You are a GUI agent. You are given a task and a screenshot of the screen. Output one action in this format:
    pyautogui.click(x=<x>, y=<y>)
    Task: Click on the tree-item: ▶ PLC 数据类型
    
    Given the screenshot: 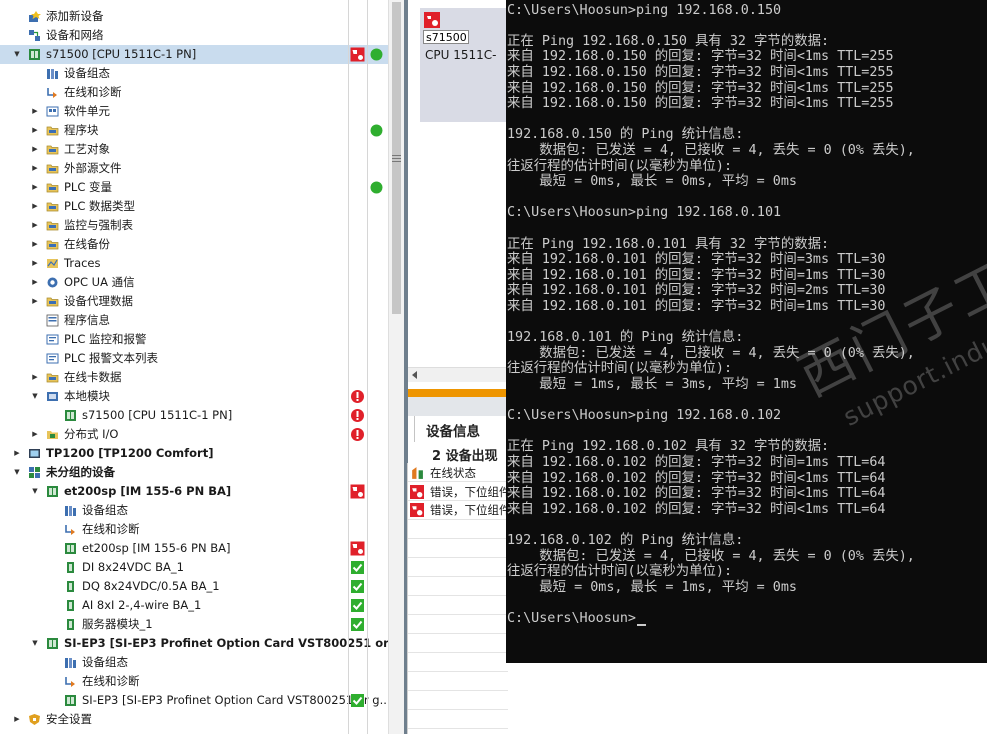 What is the action you would take?
    pyautogui.click(x=194, y=206)
    